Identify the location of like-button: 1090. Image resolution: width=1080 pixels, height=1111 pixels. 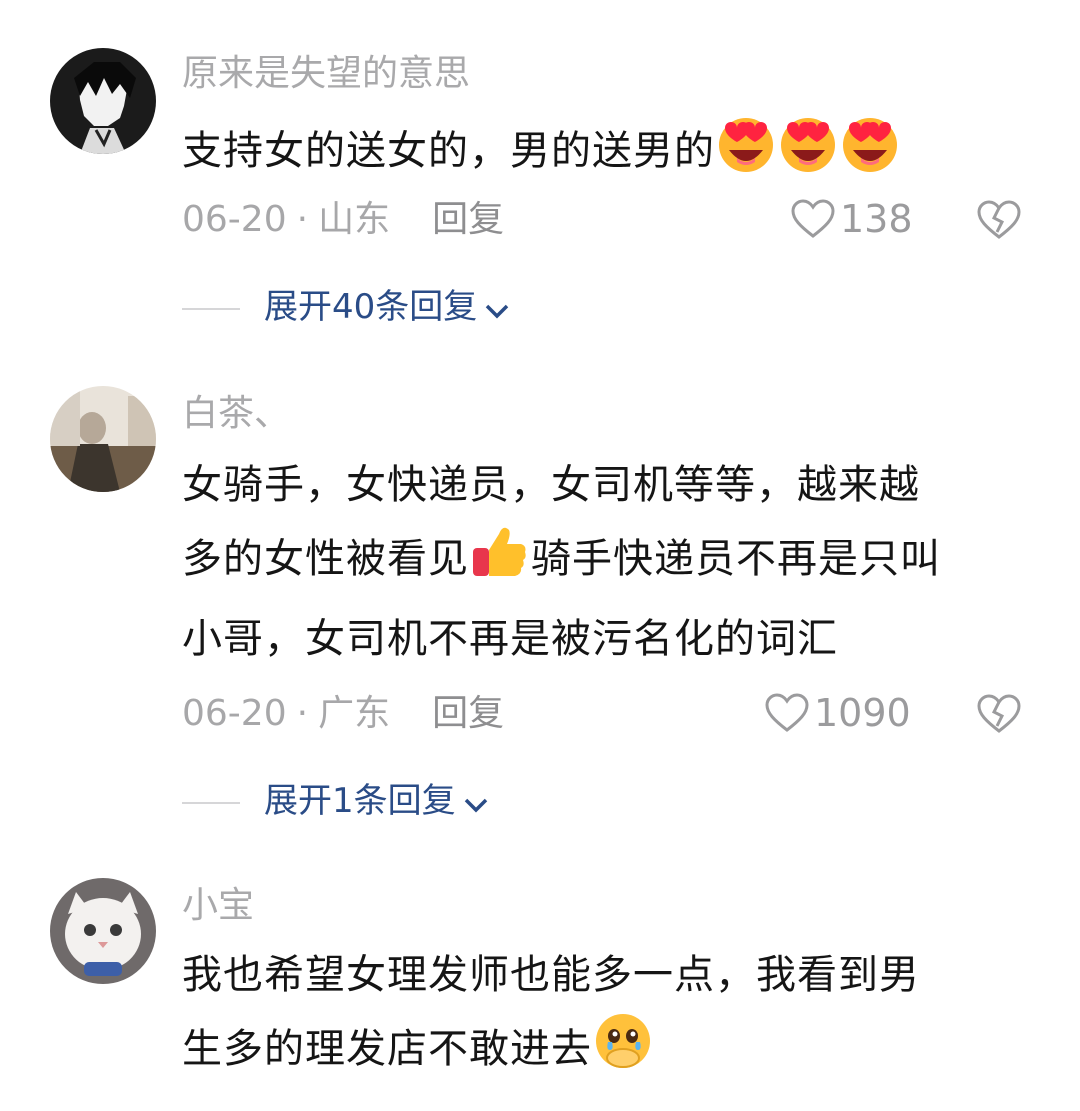
(837, 713).